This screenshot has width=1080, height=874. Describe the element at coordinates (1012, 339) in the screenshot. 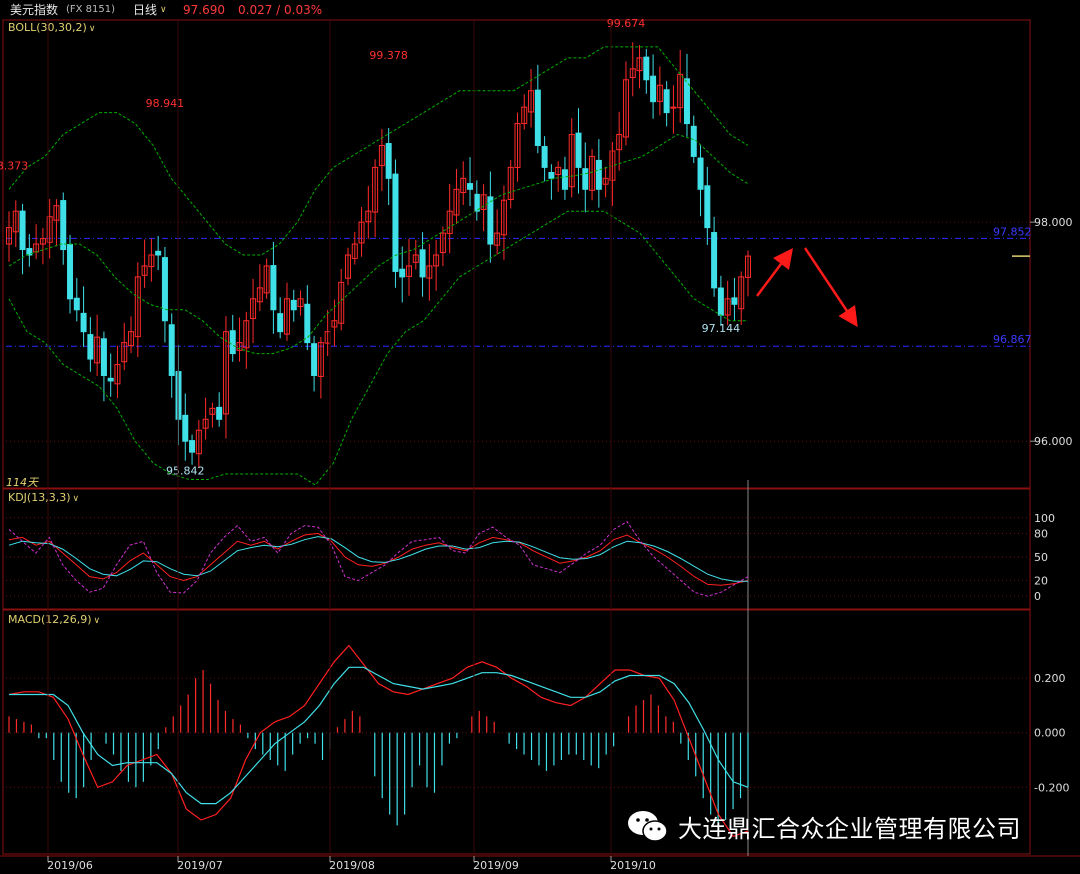

I see `level-label-1: 96.867` at that location.